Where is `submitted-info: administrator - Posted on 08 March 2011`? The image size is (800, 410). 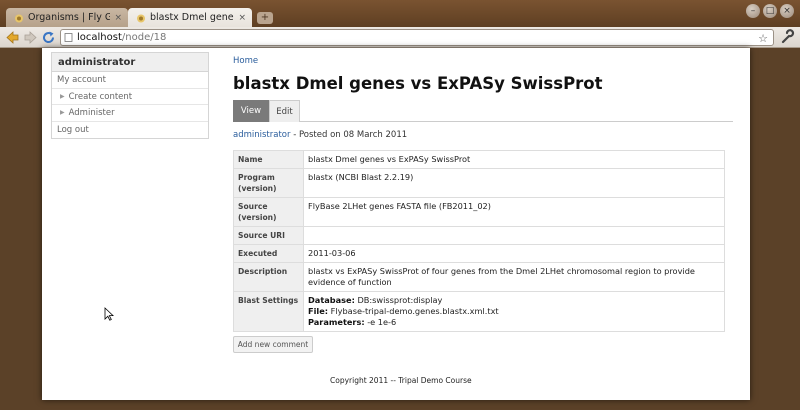
submitted-info: administrator - Posted on 08 March 2011 is located at coordinates (320, 135).